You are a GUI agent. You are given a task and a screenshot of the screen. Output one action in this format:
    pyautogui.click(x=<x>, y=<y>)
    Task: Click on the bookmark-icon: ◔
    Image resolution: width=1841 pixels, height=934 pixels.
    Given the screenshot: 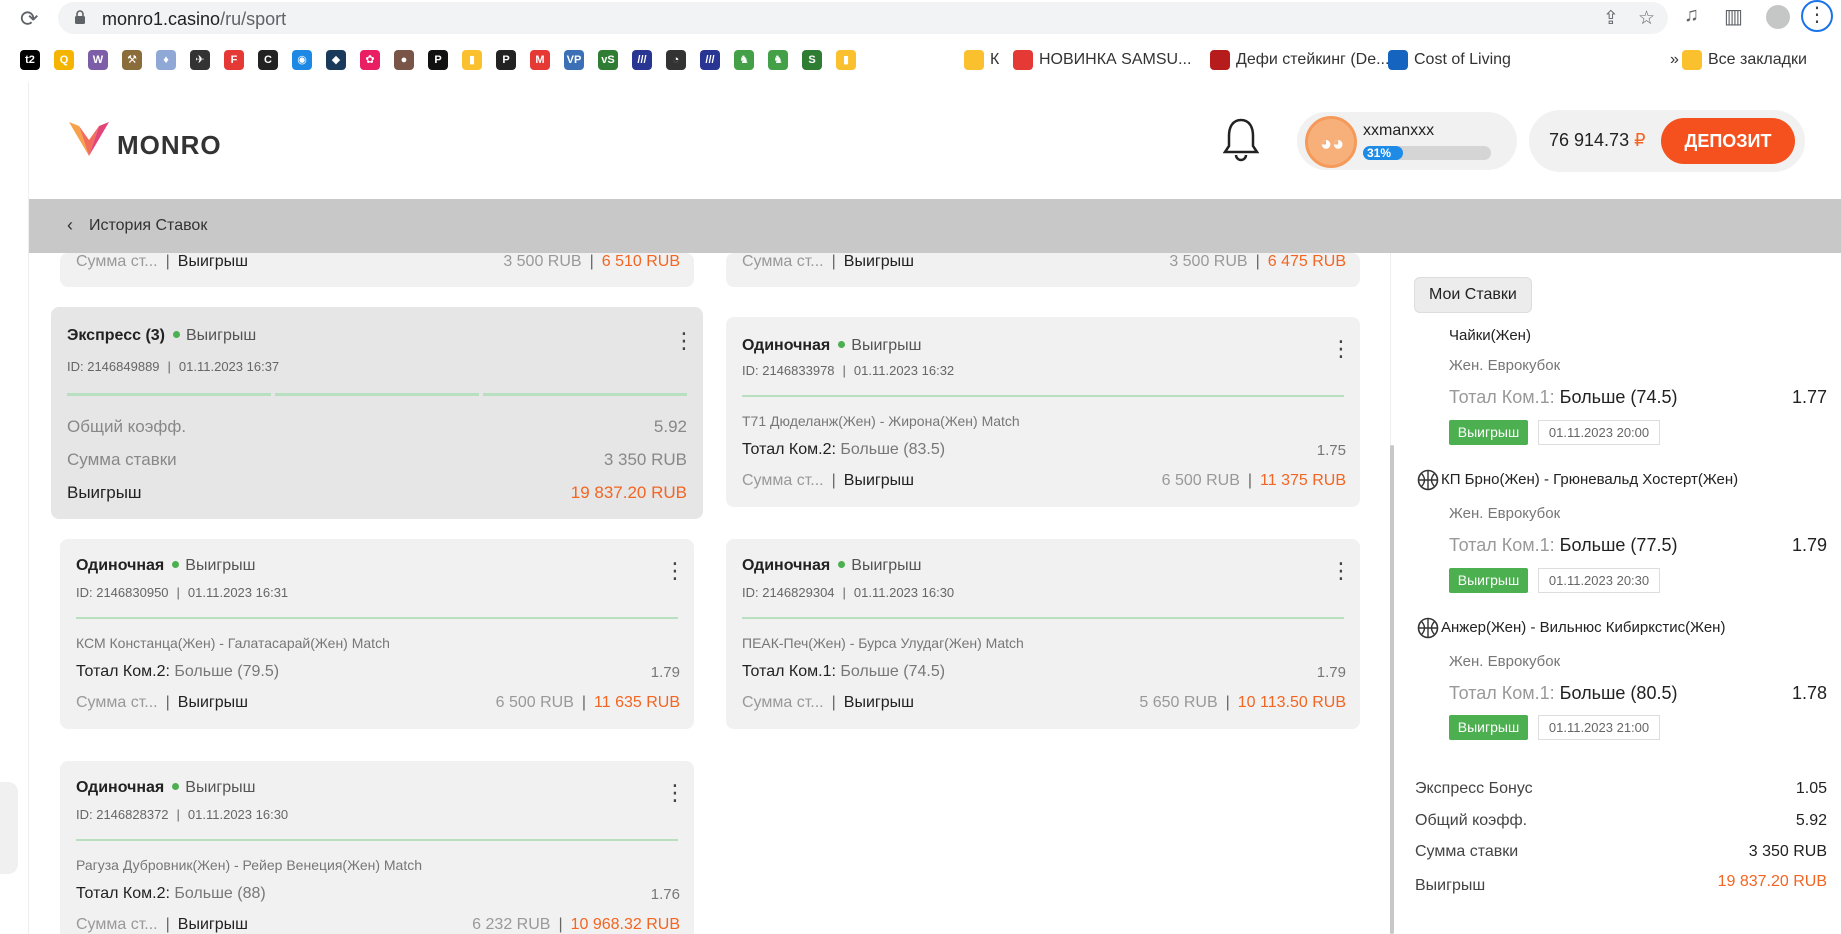 What is the action you would take?
    pyautogui.click(x=676, y=60)
    